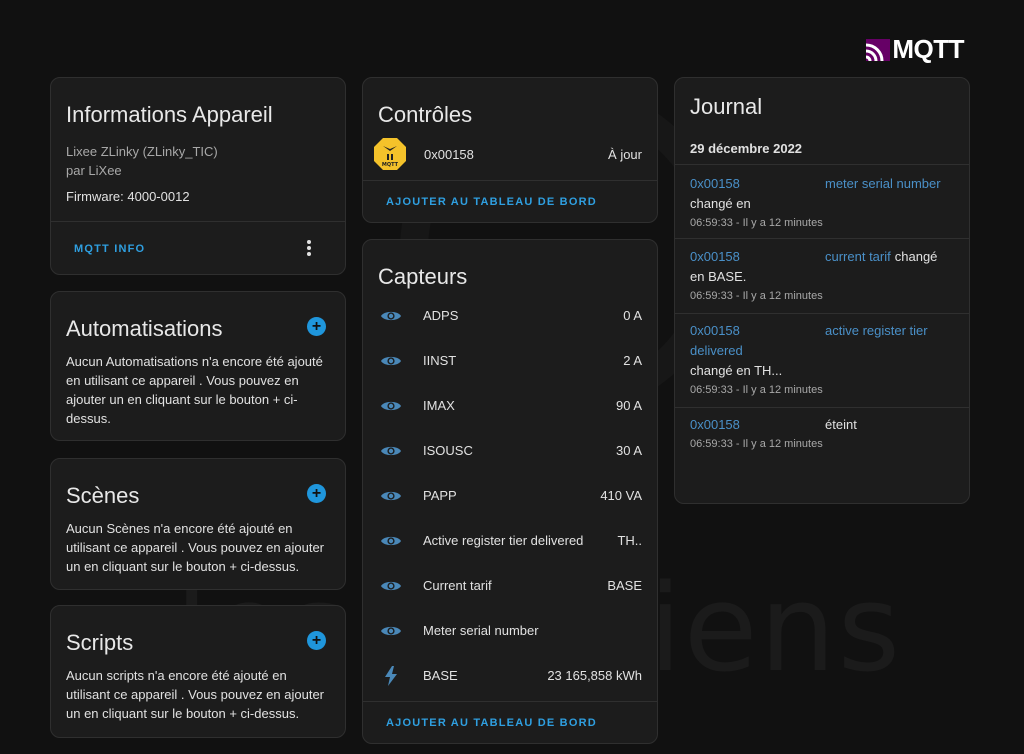 This screenshot has height=754, width=1024. Describe the element at coordinates (316, 326) in the screenshot. I see `add-automation-button: +` at that location.